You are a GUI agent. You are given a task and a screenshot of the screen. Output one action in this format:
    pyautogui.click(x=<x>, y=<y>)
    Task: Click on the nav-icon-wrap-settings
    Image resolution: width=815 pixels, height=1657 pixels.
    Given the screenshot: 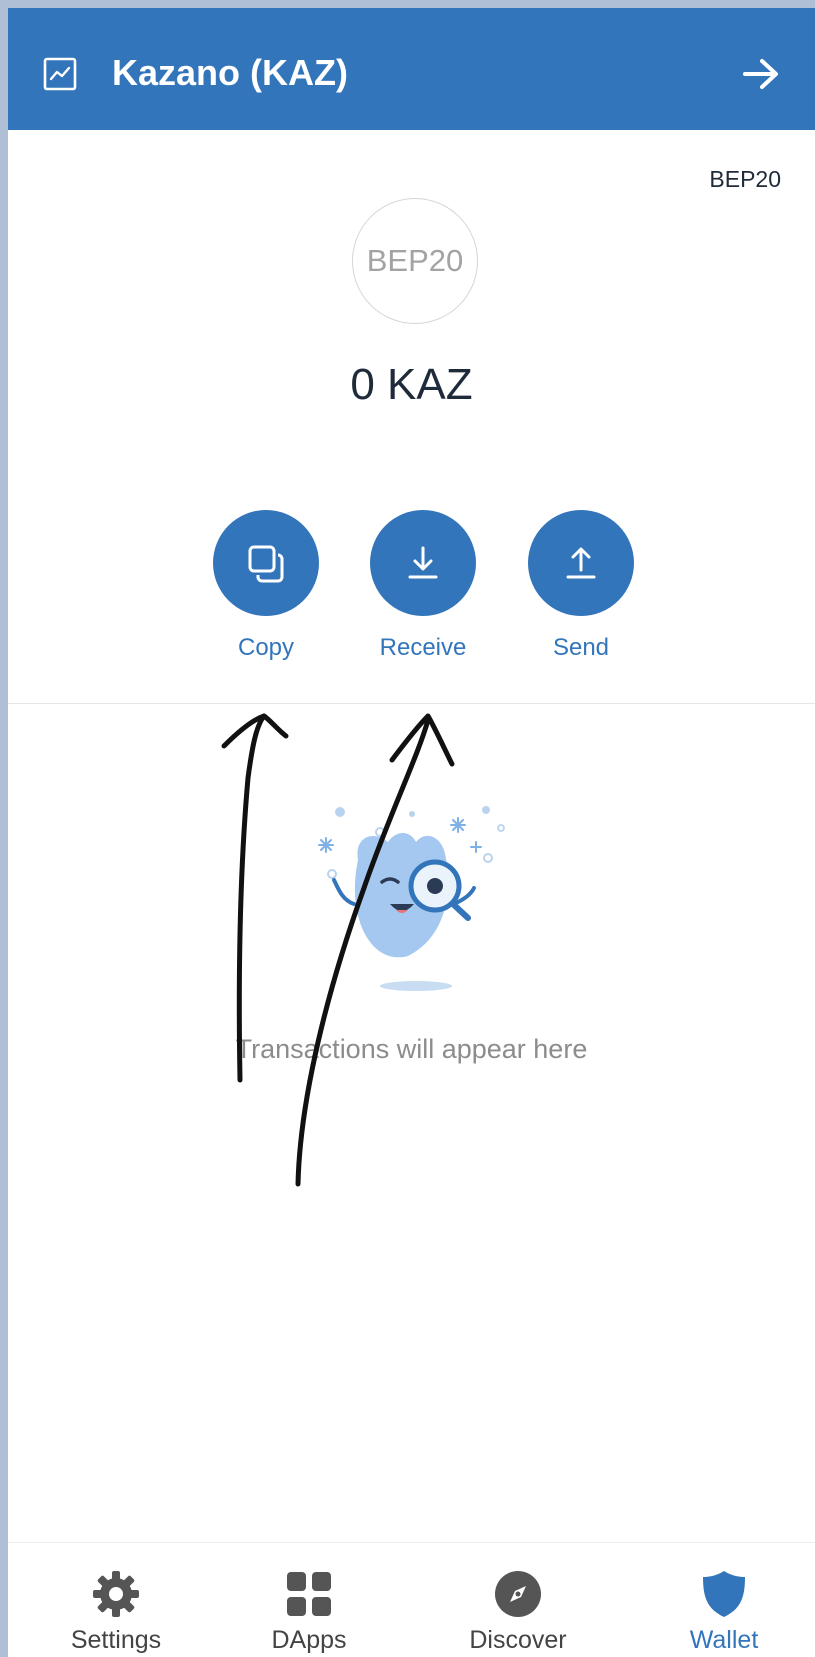 What is the action you would take?
    pyautogui.click(x=116, y=1594)
    